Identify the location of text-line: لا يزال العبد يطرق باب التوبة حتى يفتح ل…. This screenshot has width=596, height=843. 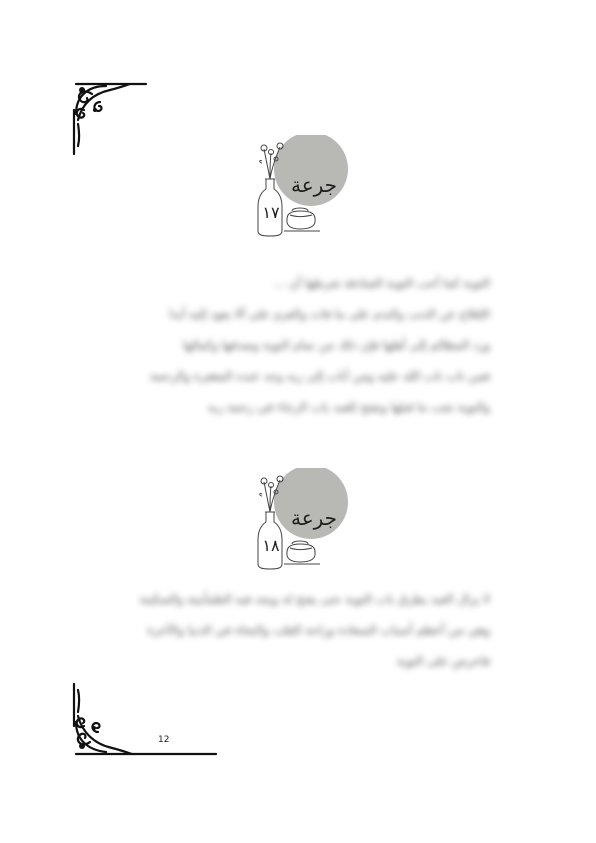
(314, 599).